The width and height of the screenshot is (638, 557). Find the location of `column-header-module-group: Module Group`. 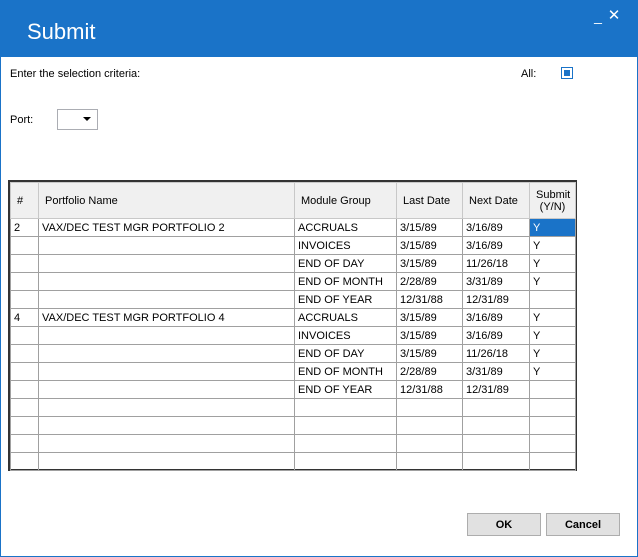

column-header-module-group: Module Group is located at coordinates (345, 200).